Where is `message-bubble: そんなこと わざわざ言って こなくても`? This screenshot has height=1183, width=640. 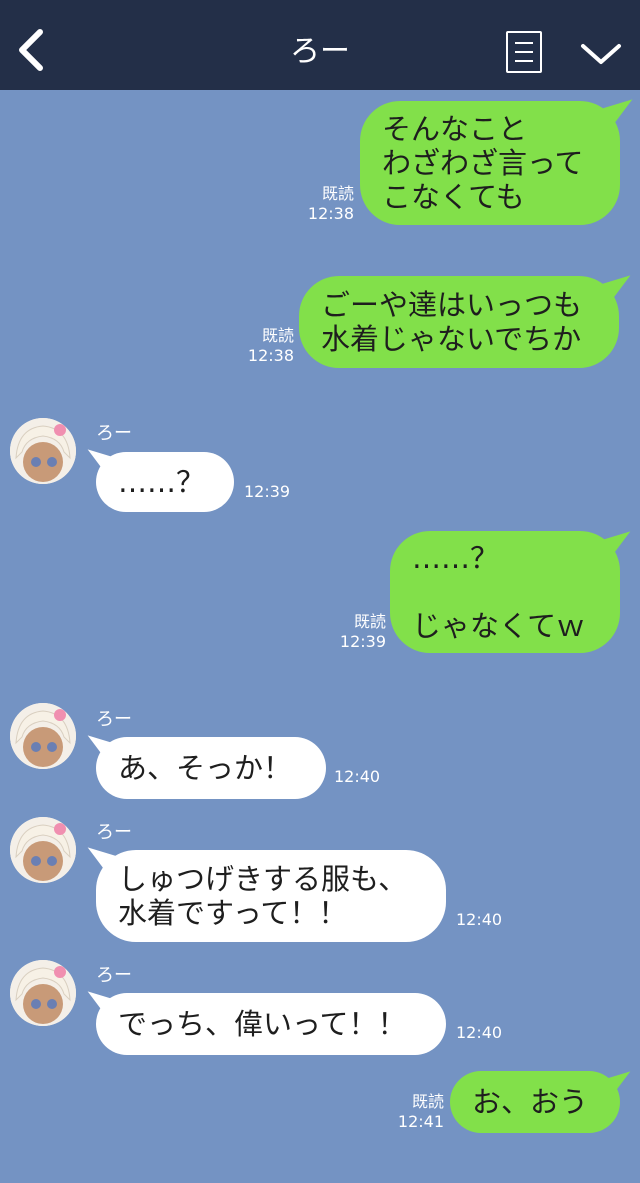
message-bubble: そんなこと わざわざ言って こなくても is located at coordinates (490, 163).